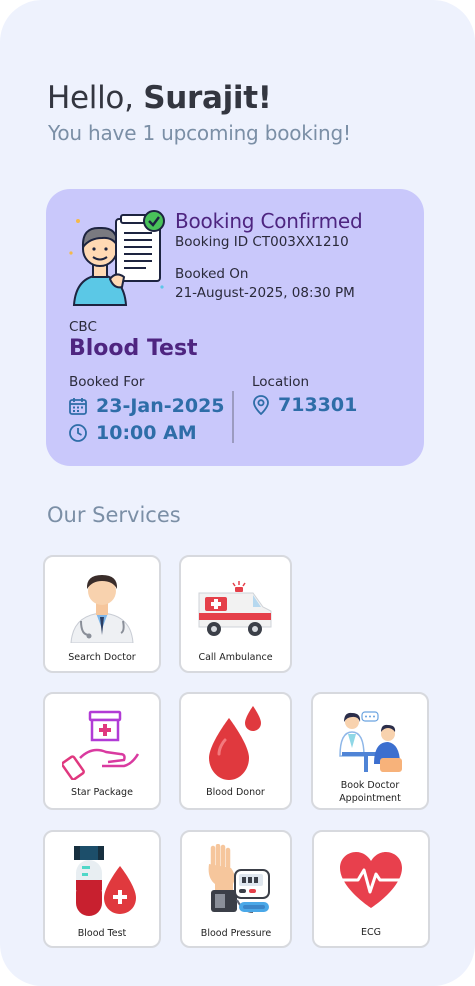 Image resolution: width=475 pixels, height=986 pixels. Describe the element at coordinates (95, 98) in the screenshot. I see `greeting-hello: Hello,` at that location.